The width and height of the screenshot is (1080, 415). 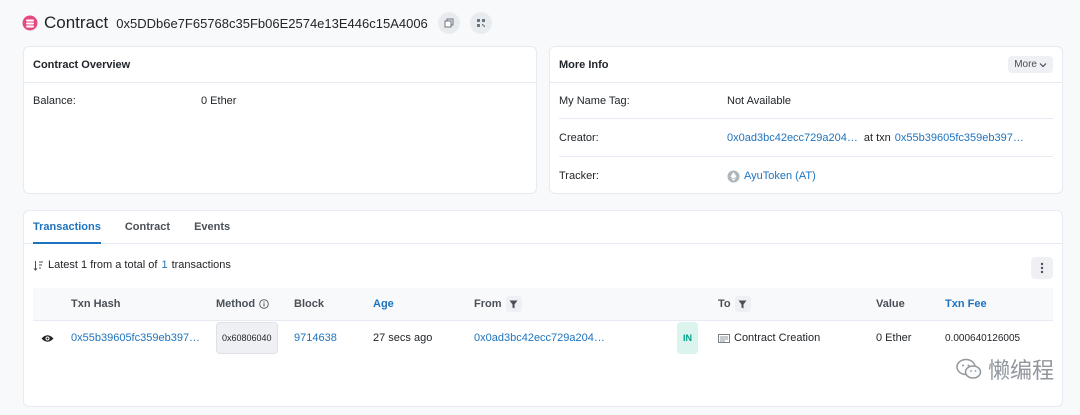 I want to click on name-tag-value: Not Available, so click(x=759, y=100).